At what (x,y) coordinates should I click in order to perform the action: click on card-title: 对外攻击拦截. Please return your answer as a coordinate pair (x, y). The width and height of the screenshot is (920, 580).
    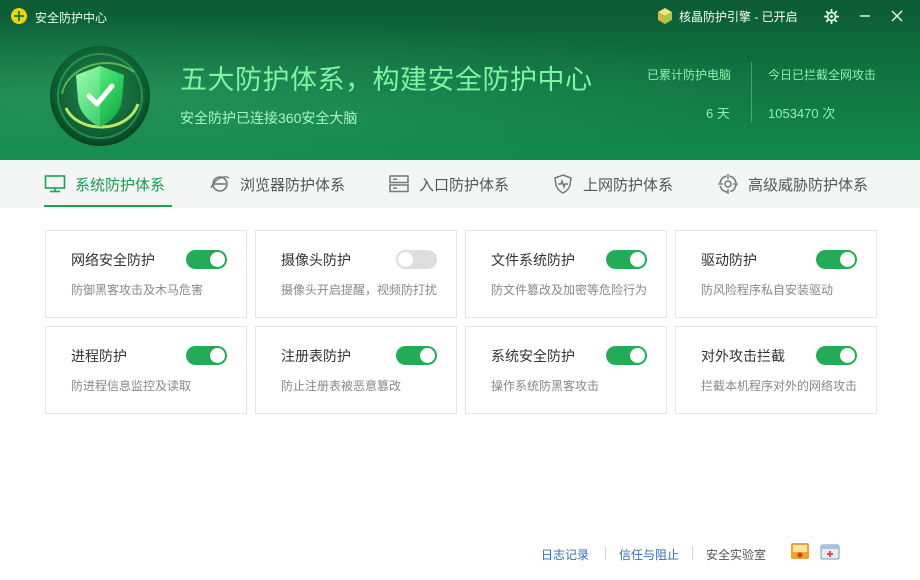
    Looking at the image, I should click on (743, 356).